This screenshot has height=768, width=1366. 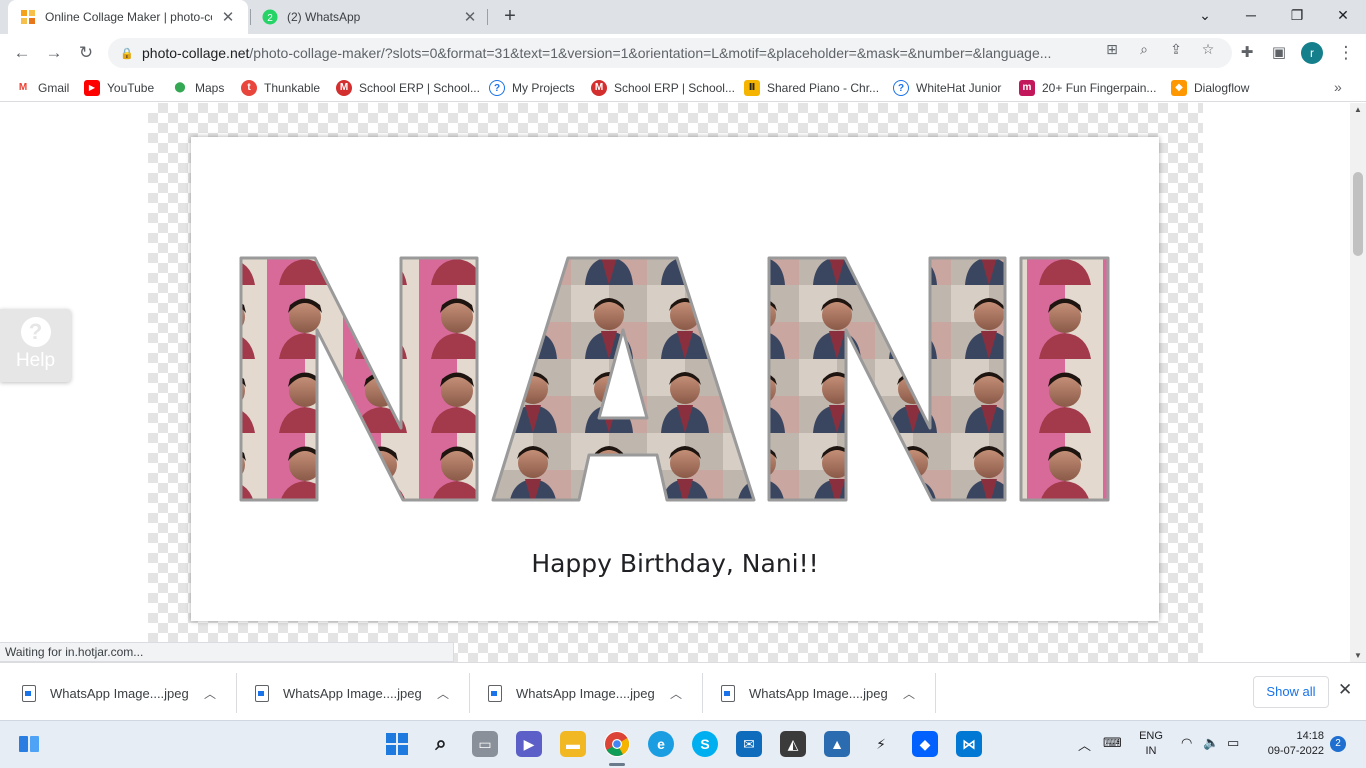 I want to click on skype-icon: S, so click(x=705, y=744).